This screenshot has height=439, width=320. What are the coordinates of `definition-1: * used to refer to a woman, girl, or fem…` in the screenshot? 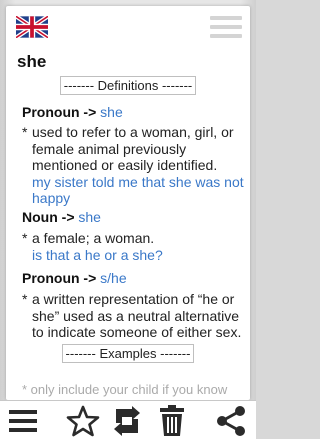 It's located at (133, 165).